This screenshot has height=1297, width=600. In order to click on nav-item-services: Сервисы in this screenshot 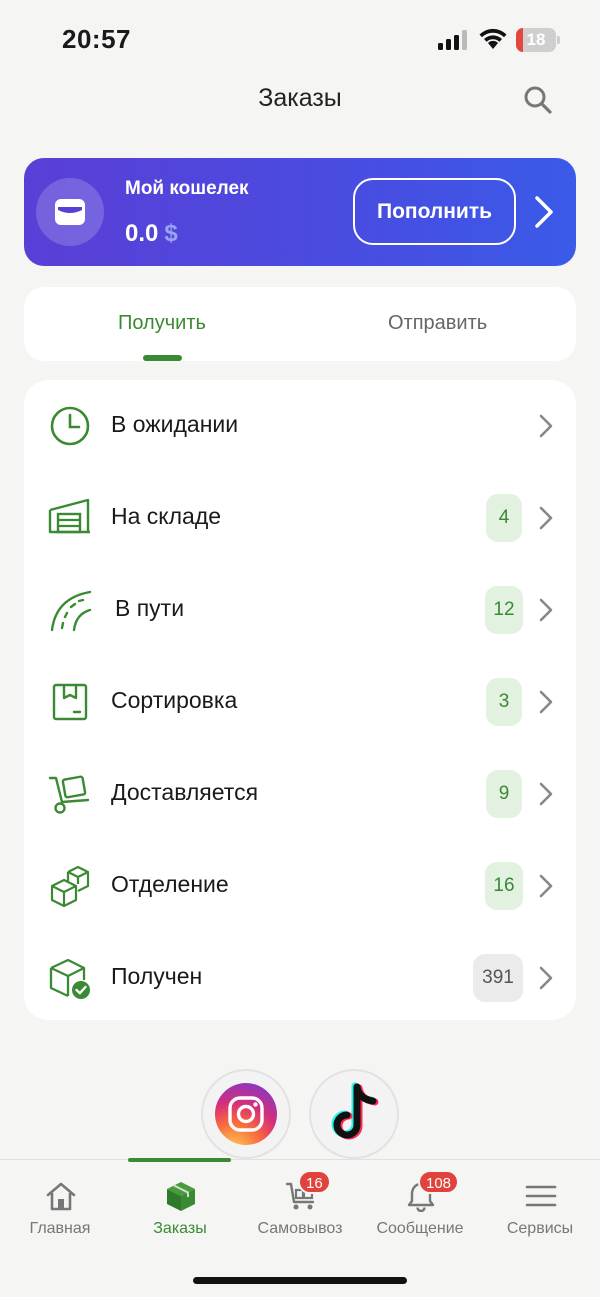, I will do `click(540, 1205)`.